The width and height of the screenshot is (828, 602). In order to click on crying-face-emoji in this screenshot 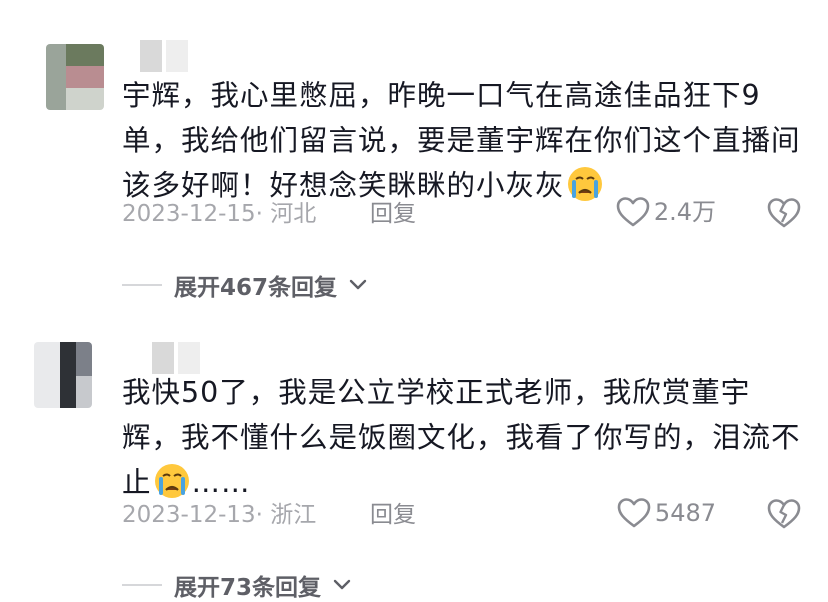, I will do `click(171, 481)`.